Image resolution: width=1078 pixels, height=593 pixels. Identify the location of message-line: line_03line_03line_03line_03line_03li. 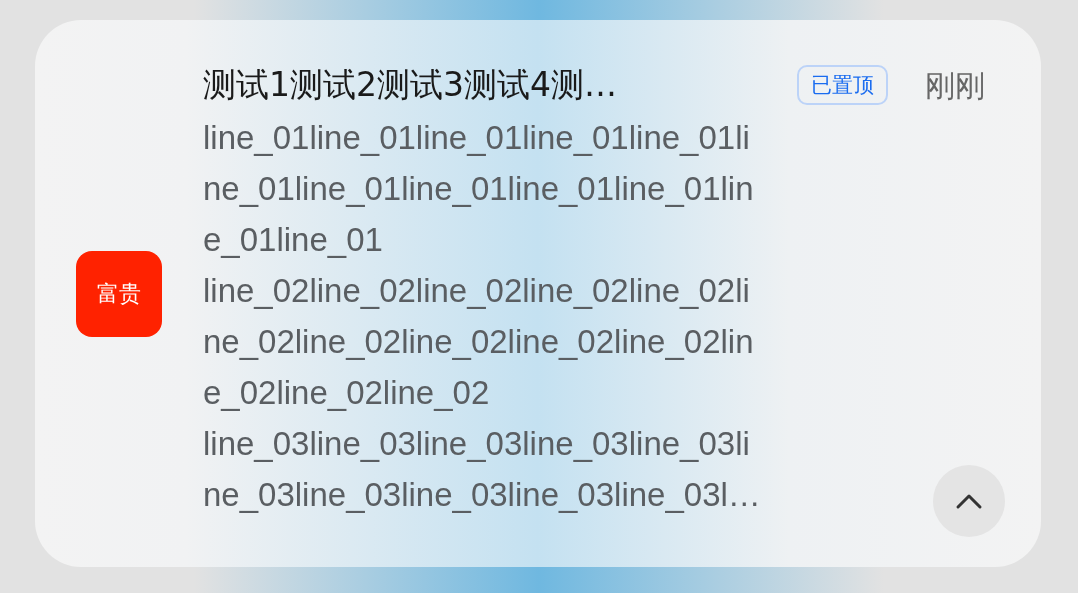
(476, 444).